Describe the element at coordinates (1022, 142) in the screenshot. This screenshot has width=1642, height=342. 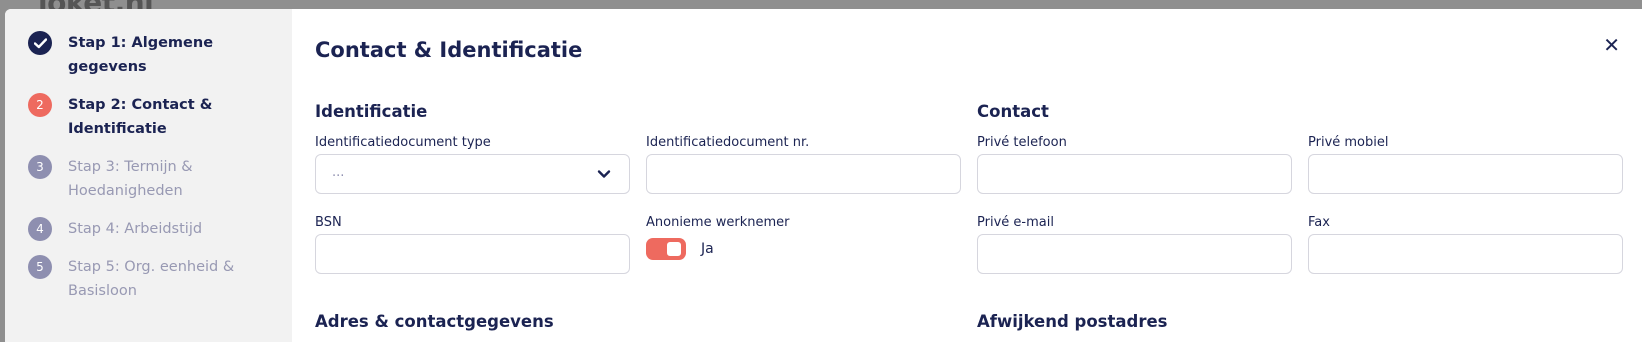
I see `tel-label: Privé telefoon` at that location.